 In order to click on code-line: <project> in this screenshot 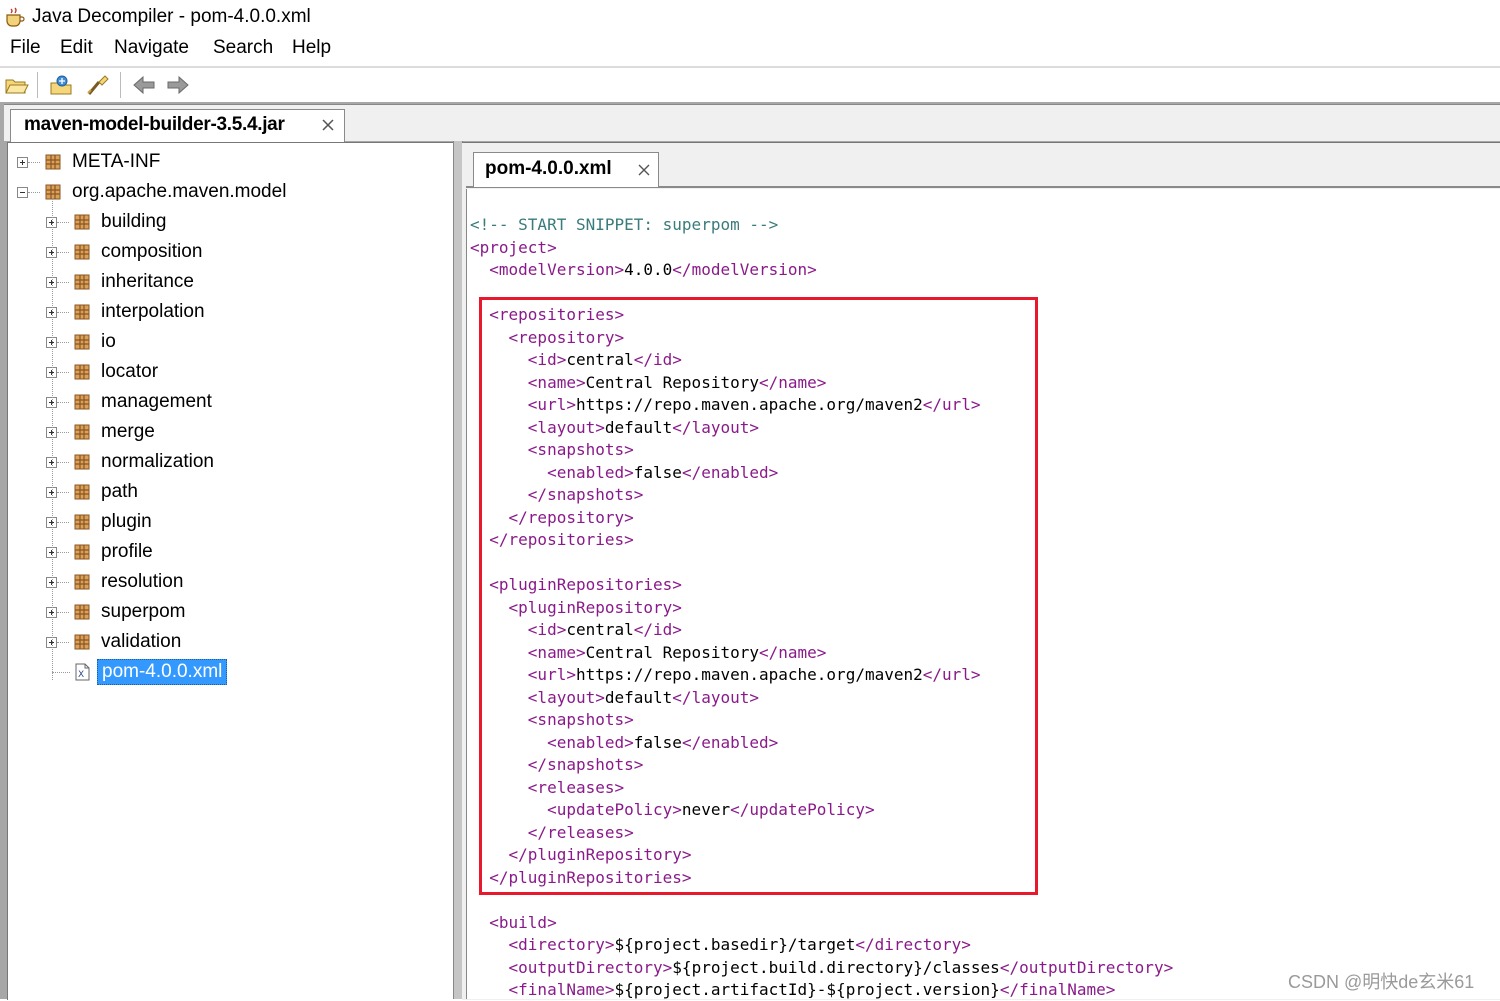, I will do `click(513, 247)`.